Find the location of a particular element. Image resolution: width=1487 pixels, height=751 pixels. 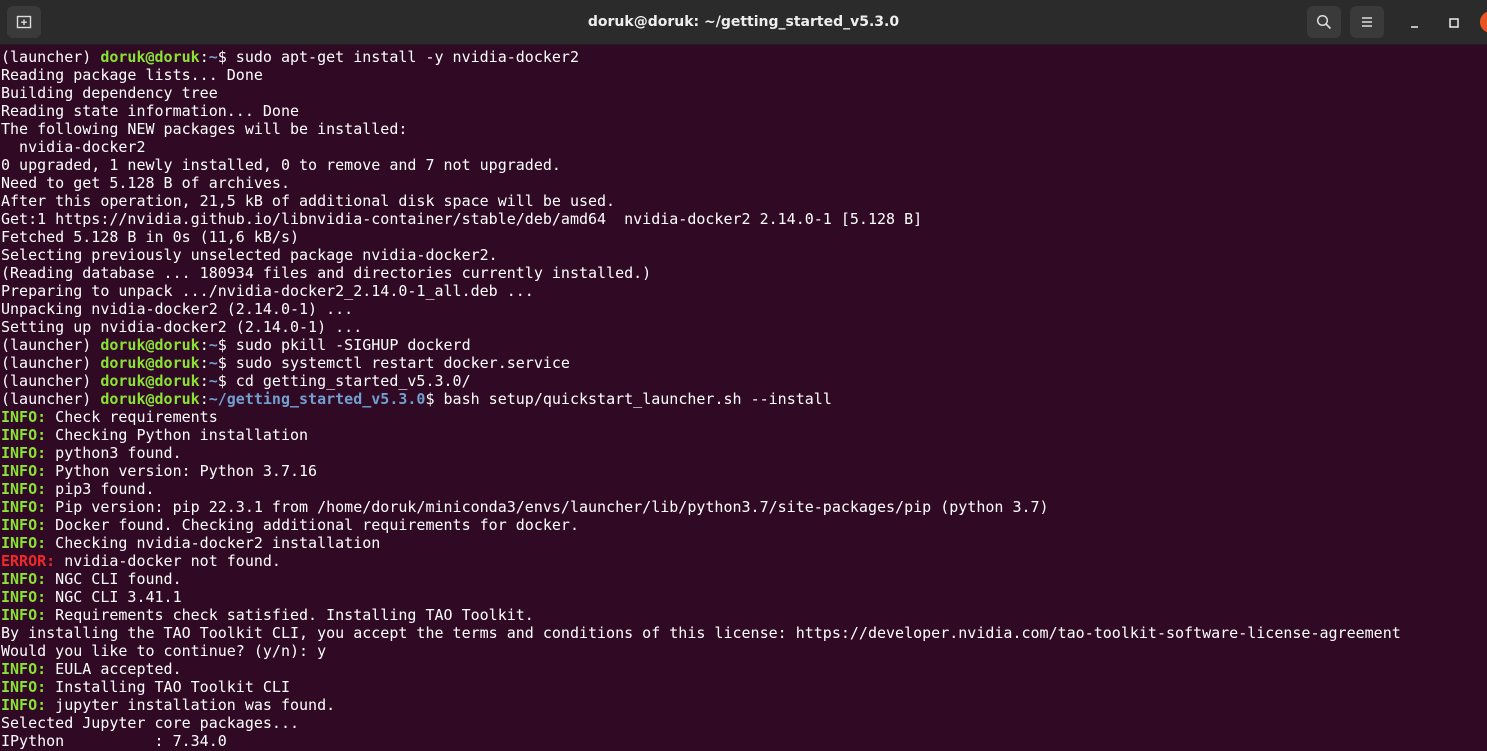

log-message: pip3 found. is located at coordinates (100, 489).